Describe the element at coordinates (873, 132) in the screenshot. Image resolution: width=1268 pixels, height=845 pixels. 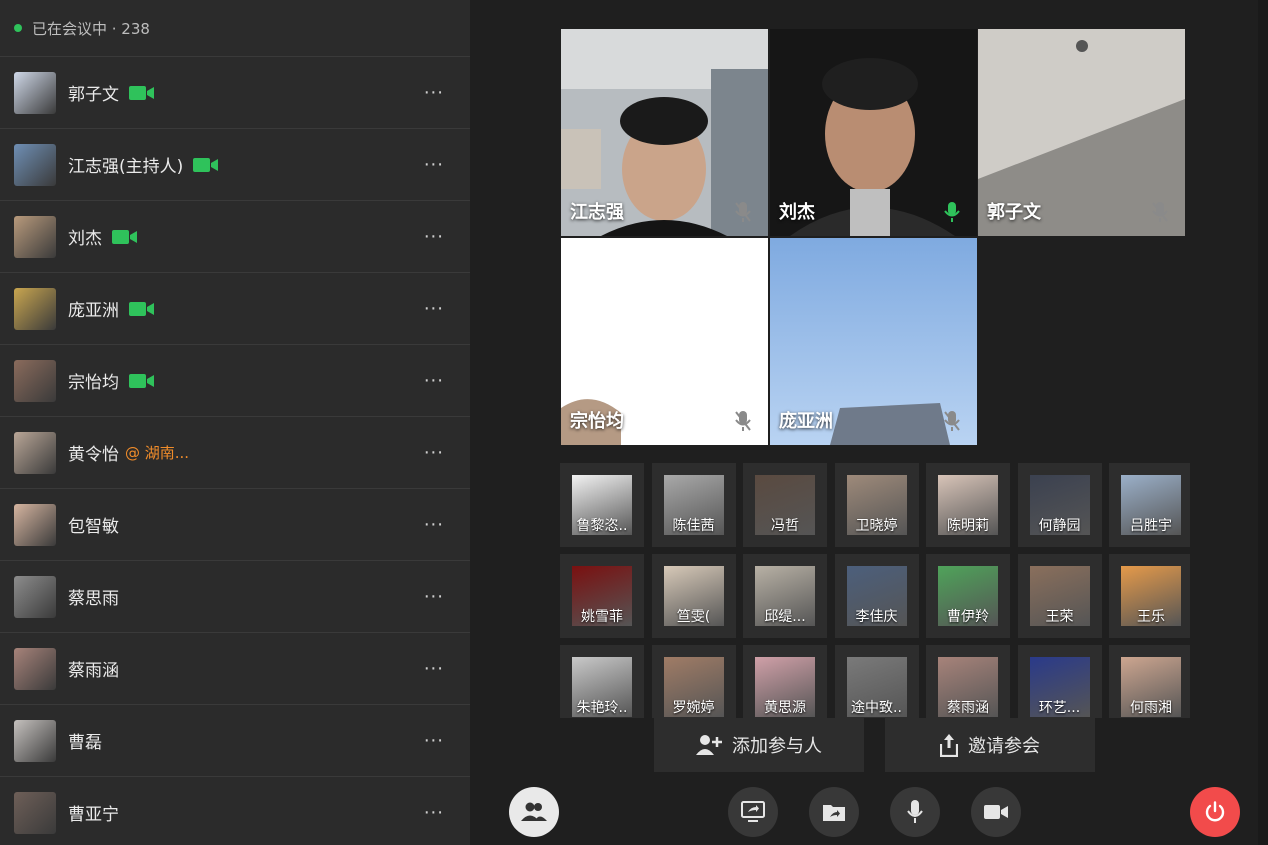
I see `video-tile-1: 刘杰` at that location.